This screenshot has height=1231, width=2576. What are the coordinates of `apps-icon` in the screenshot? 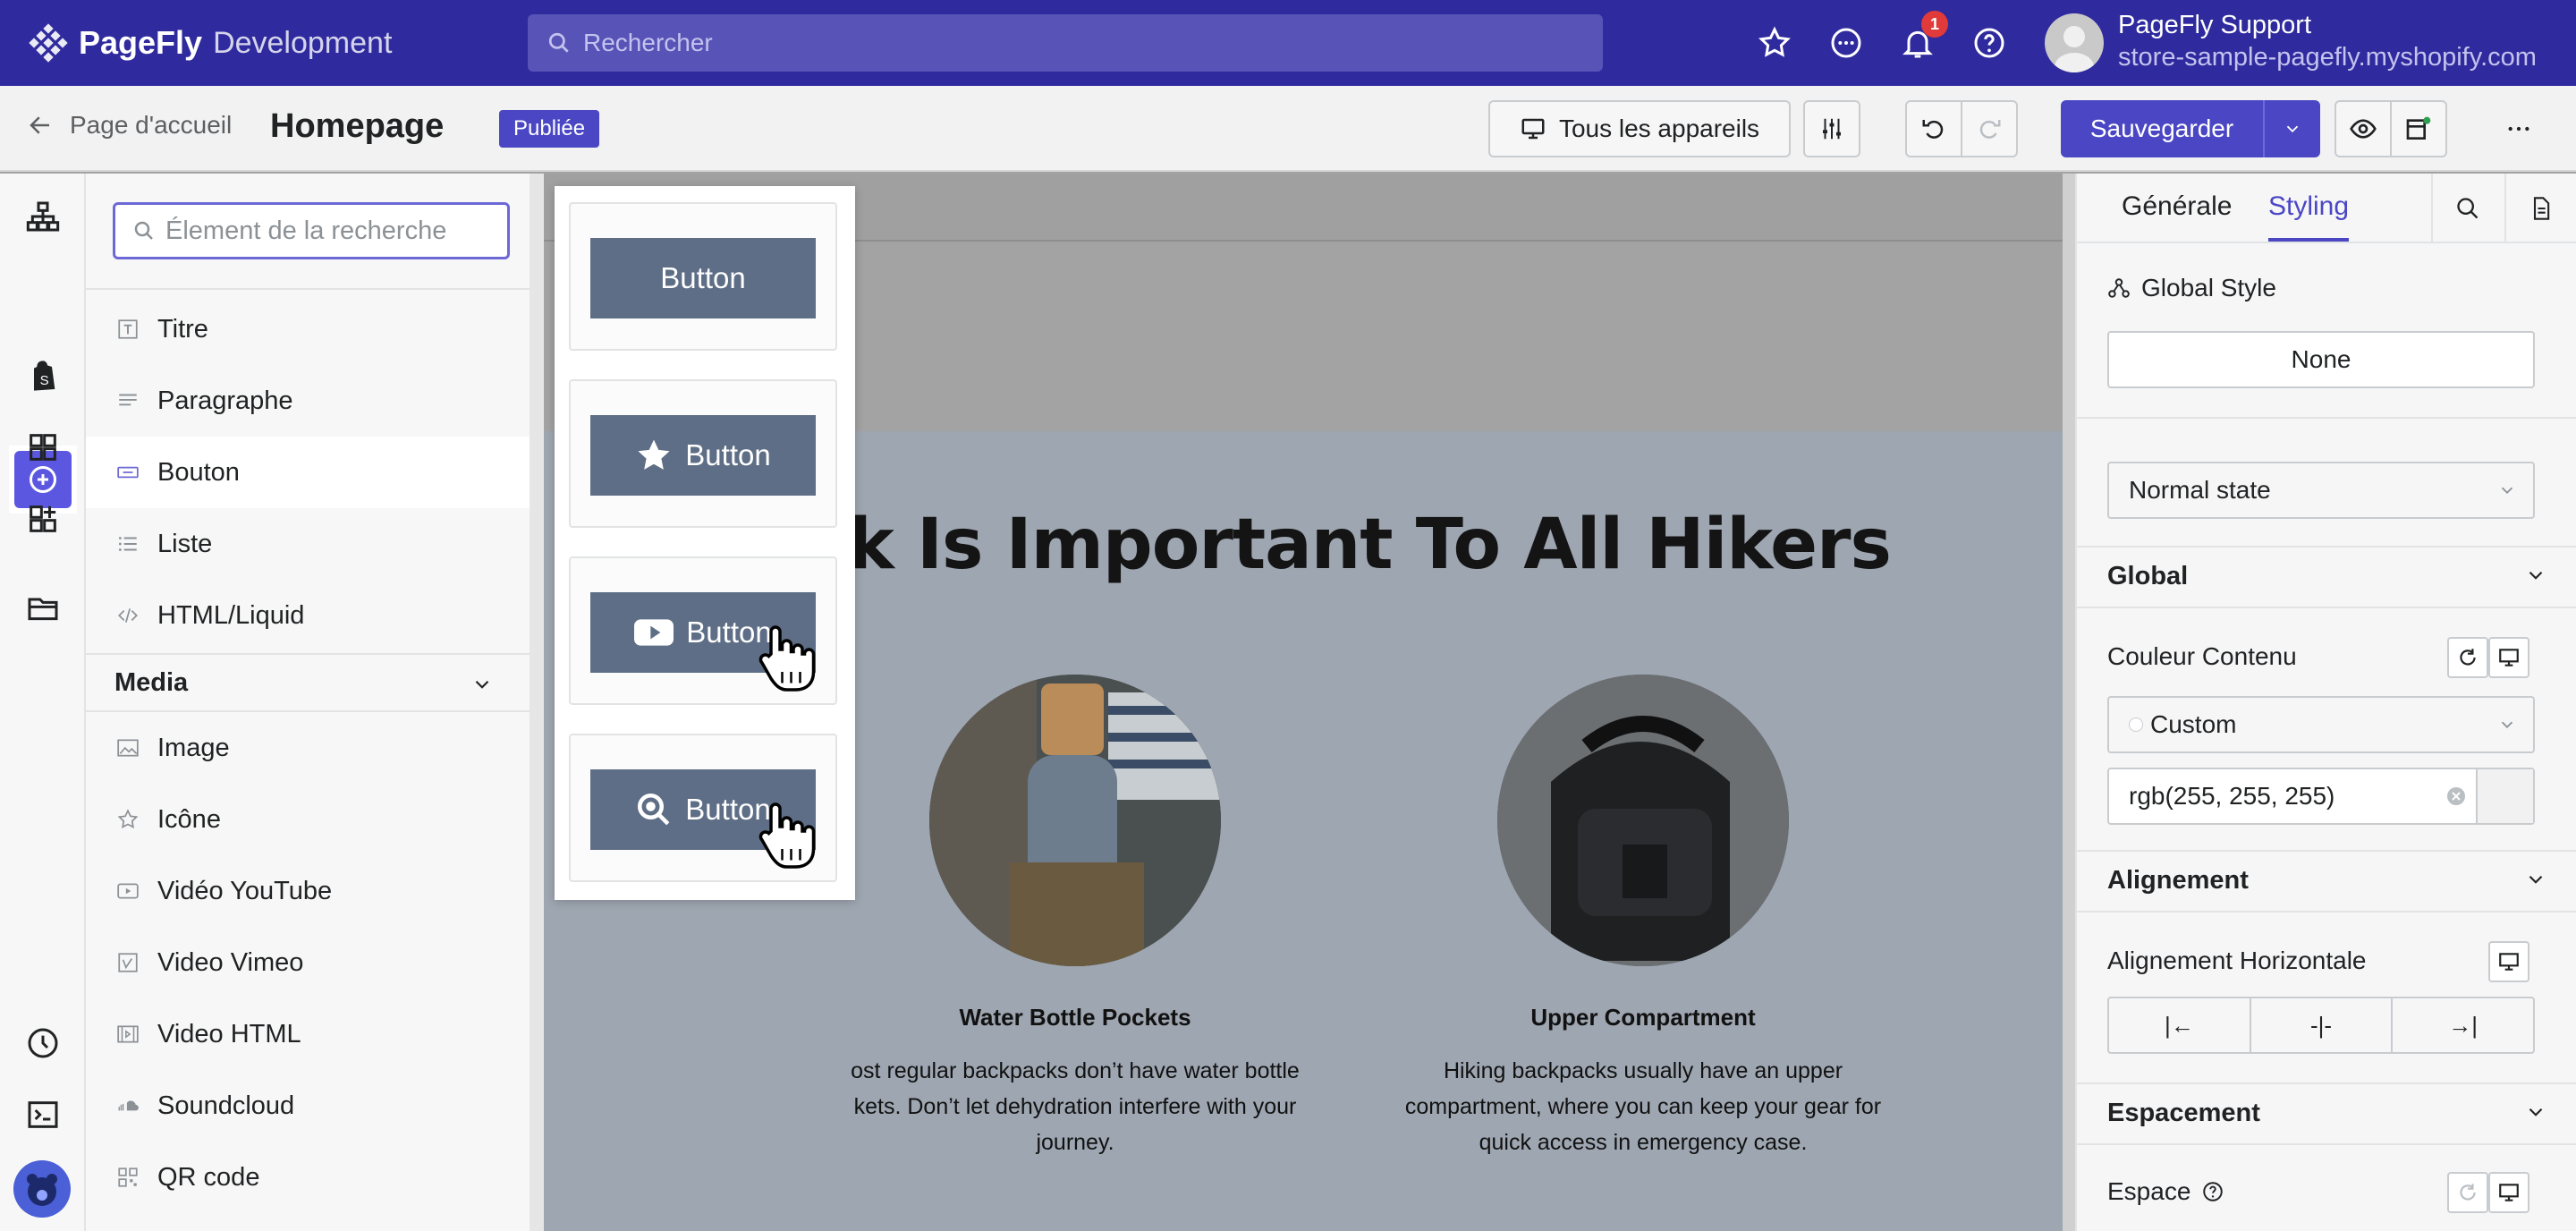 It's located at (43, 519).